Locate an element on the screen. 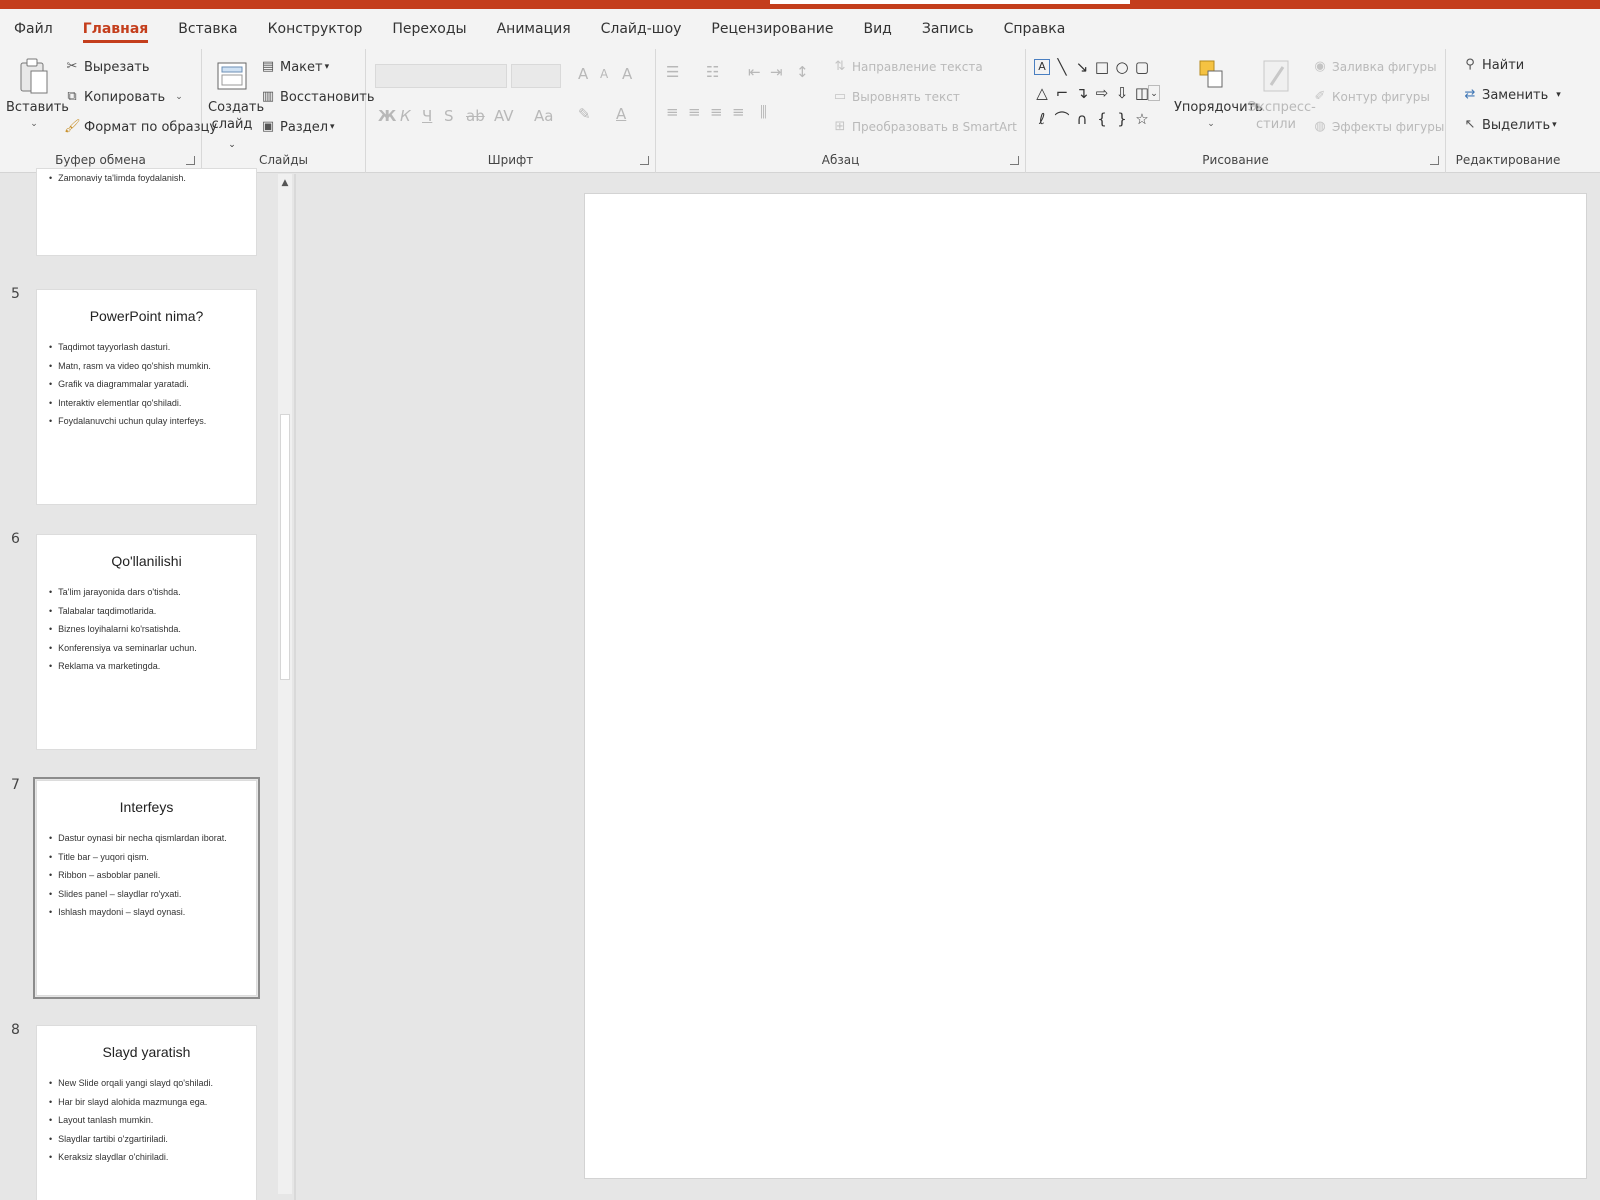 This screenshot has height=1200, width=1600. tab-transitions: Переходы is located at coordinates (429, 29).